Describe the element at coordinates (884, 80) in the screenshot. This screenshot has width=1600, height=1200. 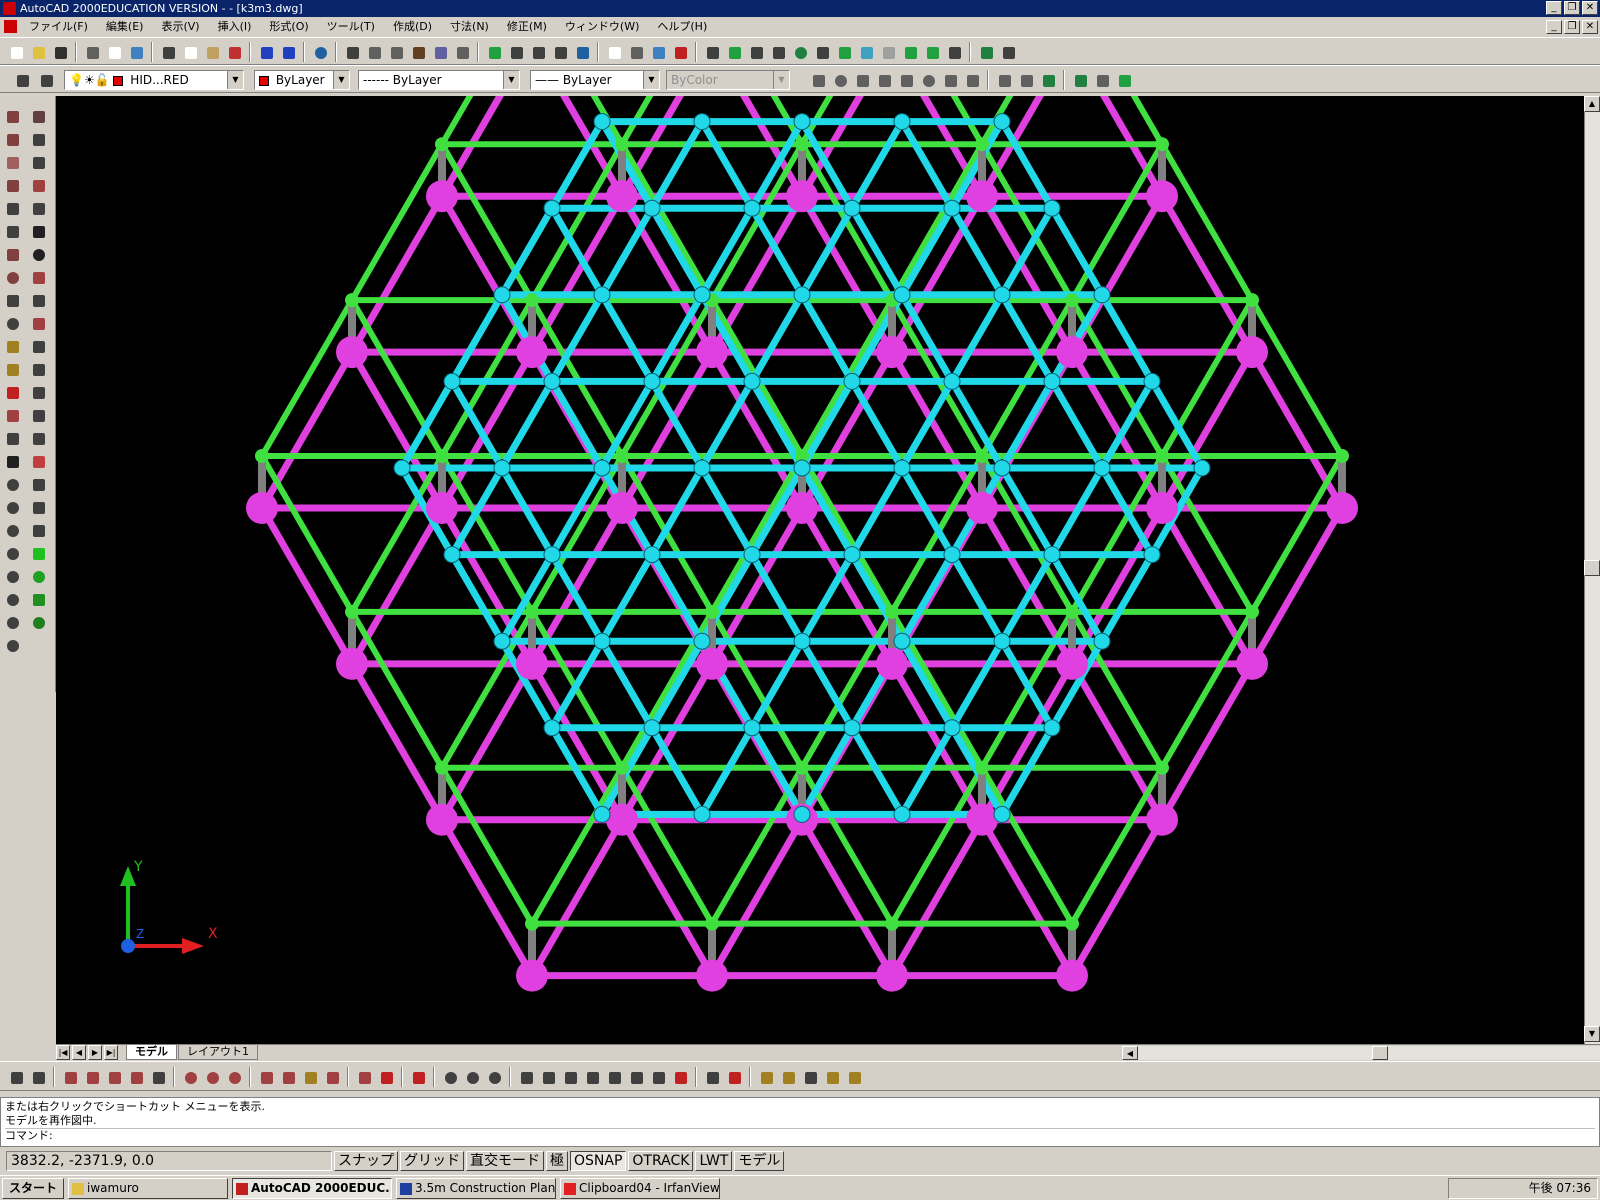
I see `cone-icon` at that location.